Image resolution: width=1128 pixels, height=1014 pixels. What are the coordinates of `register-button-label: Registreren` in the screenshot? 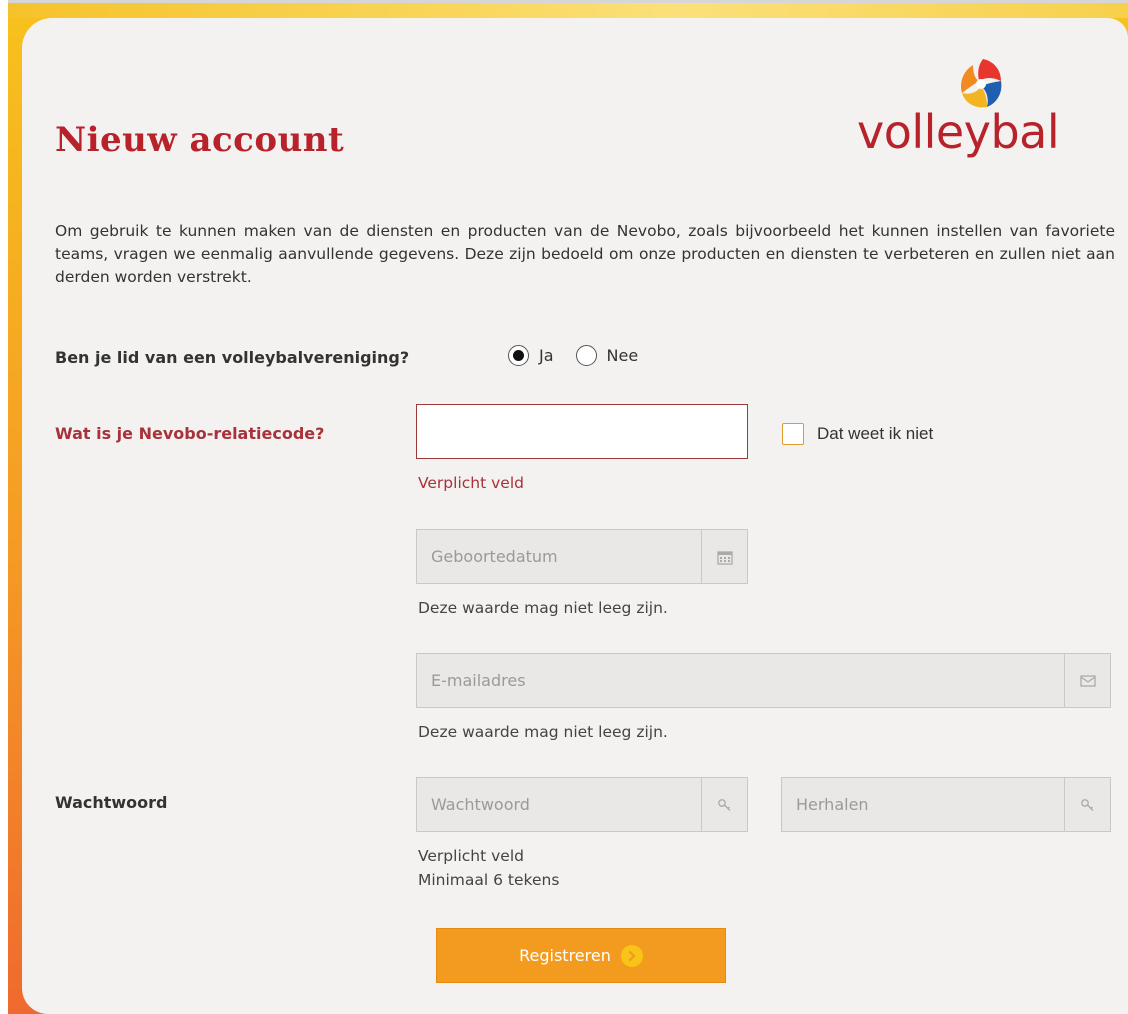 It's located at (565, 955).